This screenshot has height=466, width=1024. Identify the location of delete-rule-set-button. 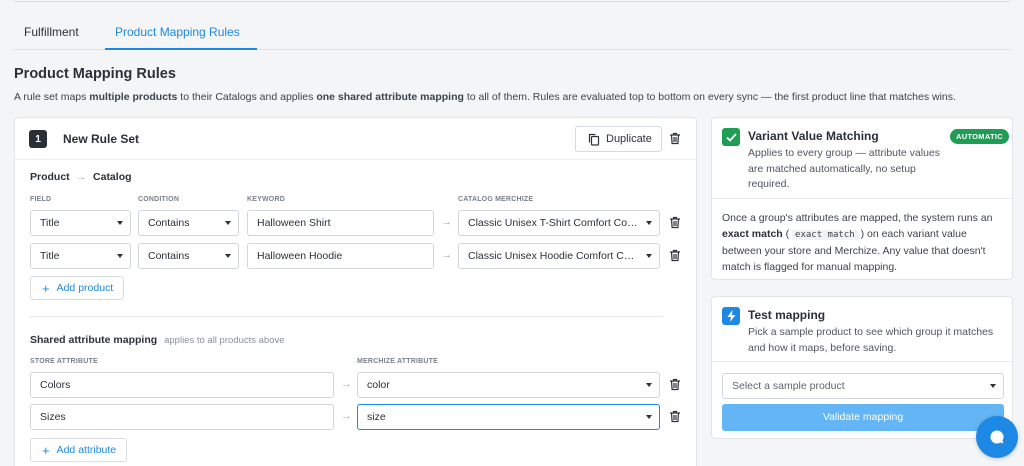
(676, 139).